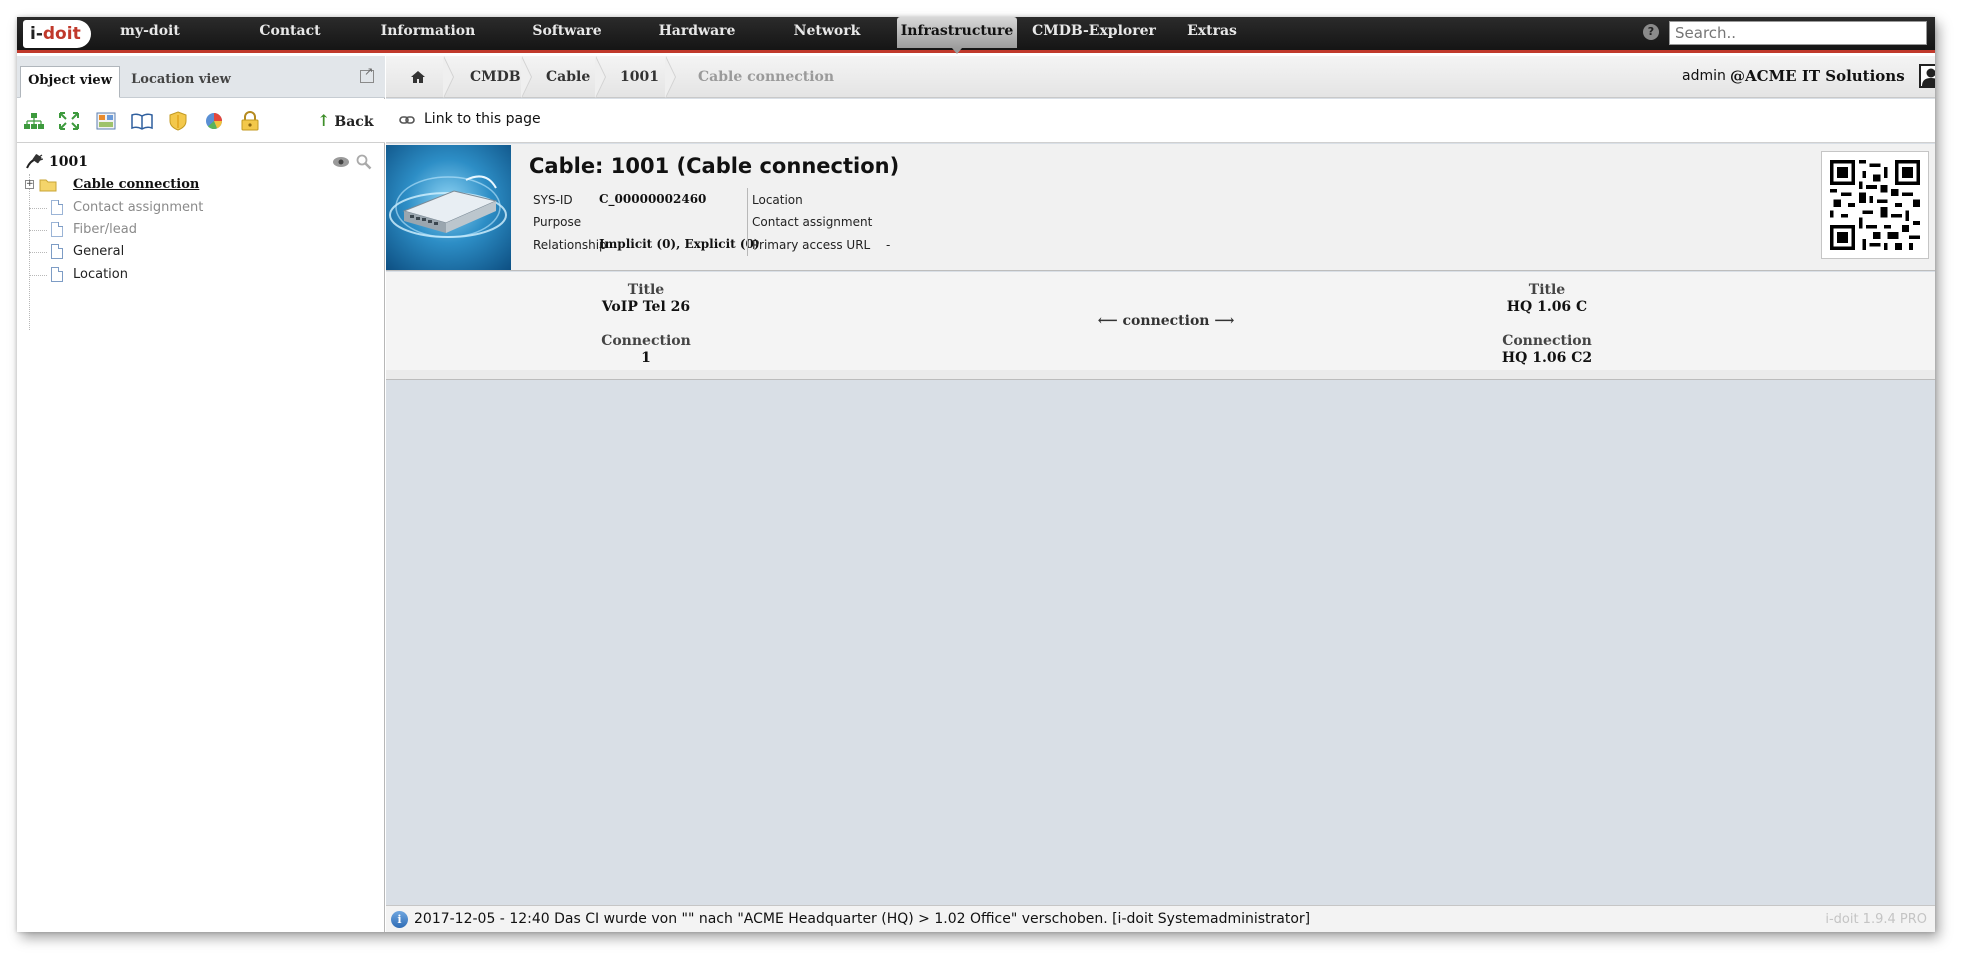 The width and height of the screenshot is (1980, 979). What do you see at coordinates (714, 166) in the screenshot?
I see `object-title: Cable: 1001 (Cable connection)` at bounding box center [714, 166].